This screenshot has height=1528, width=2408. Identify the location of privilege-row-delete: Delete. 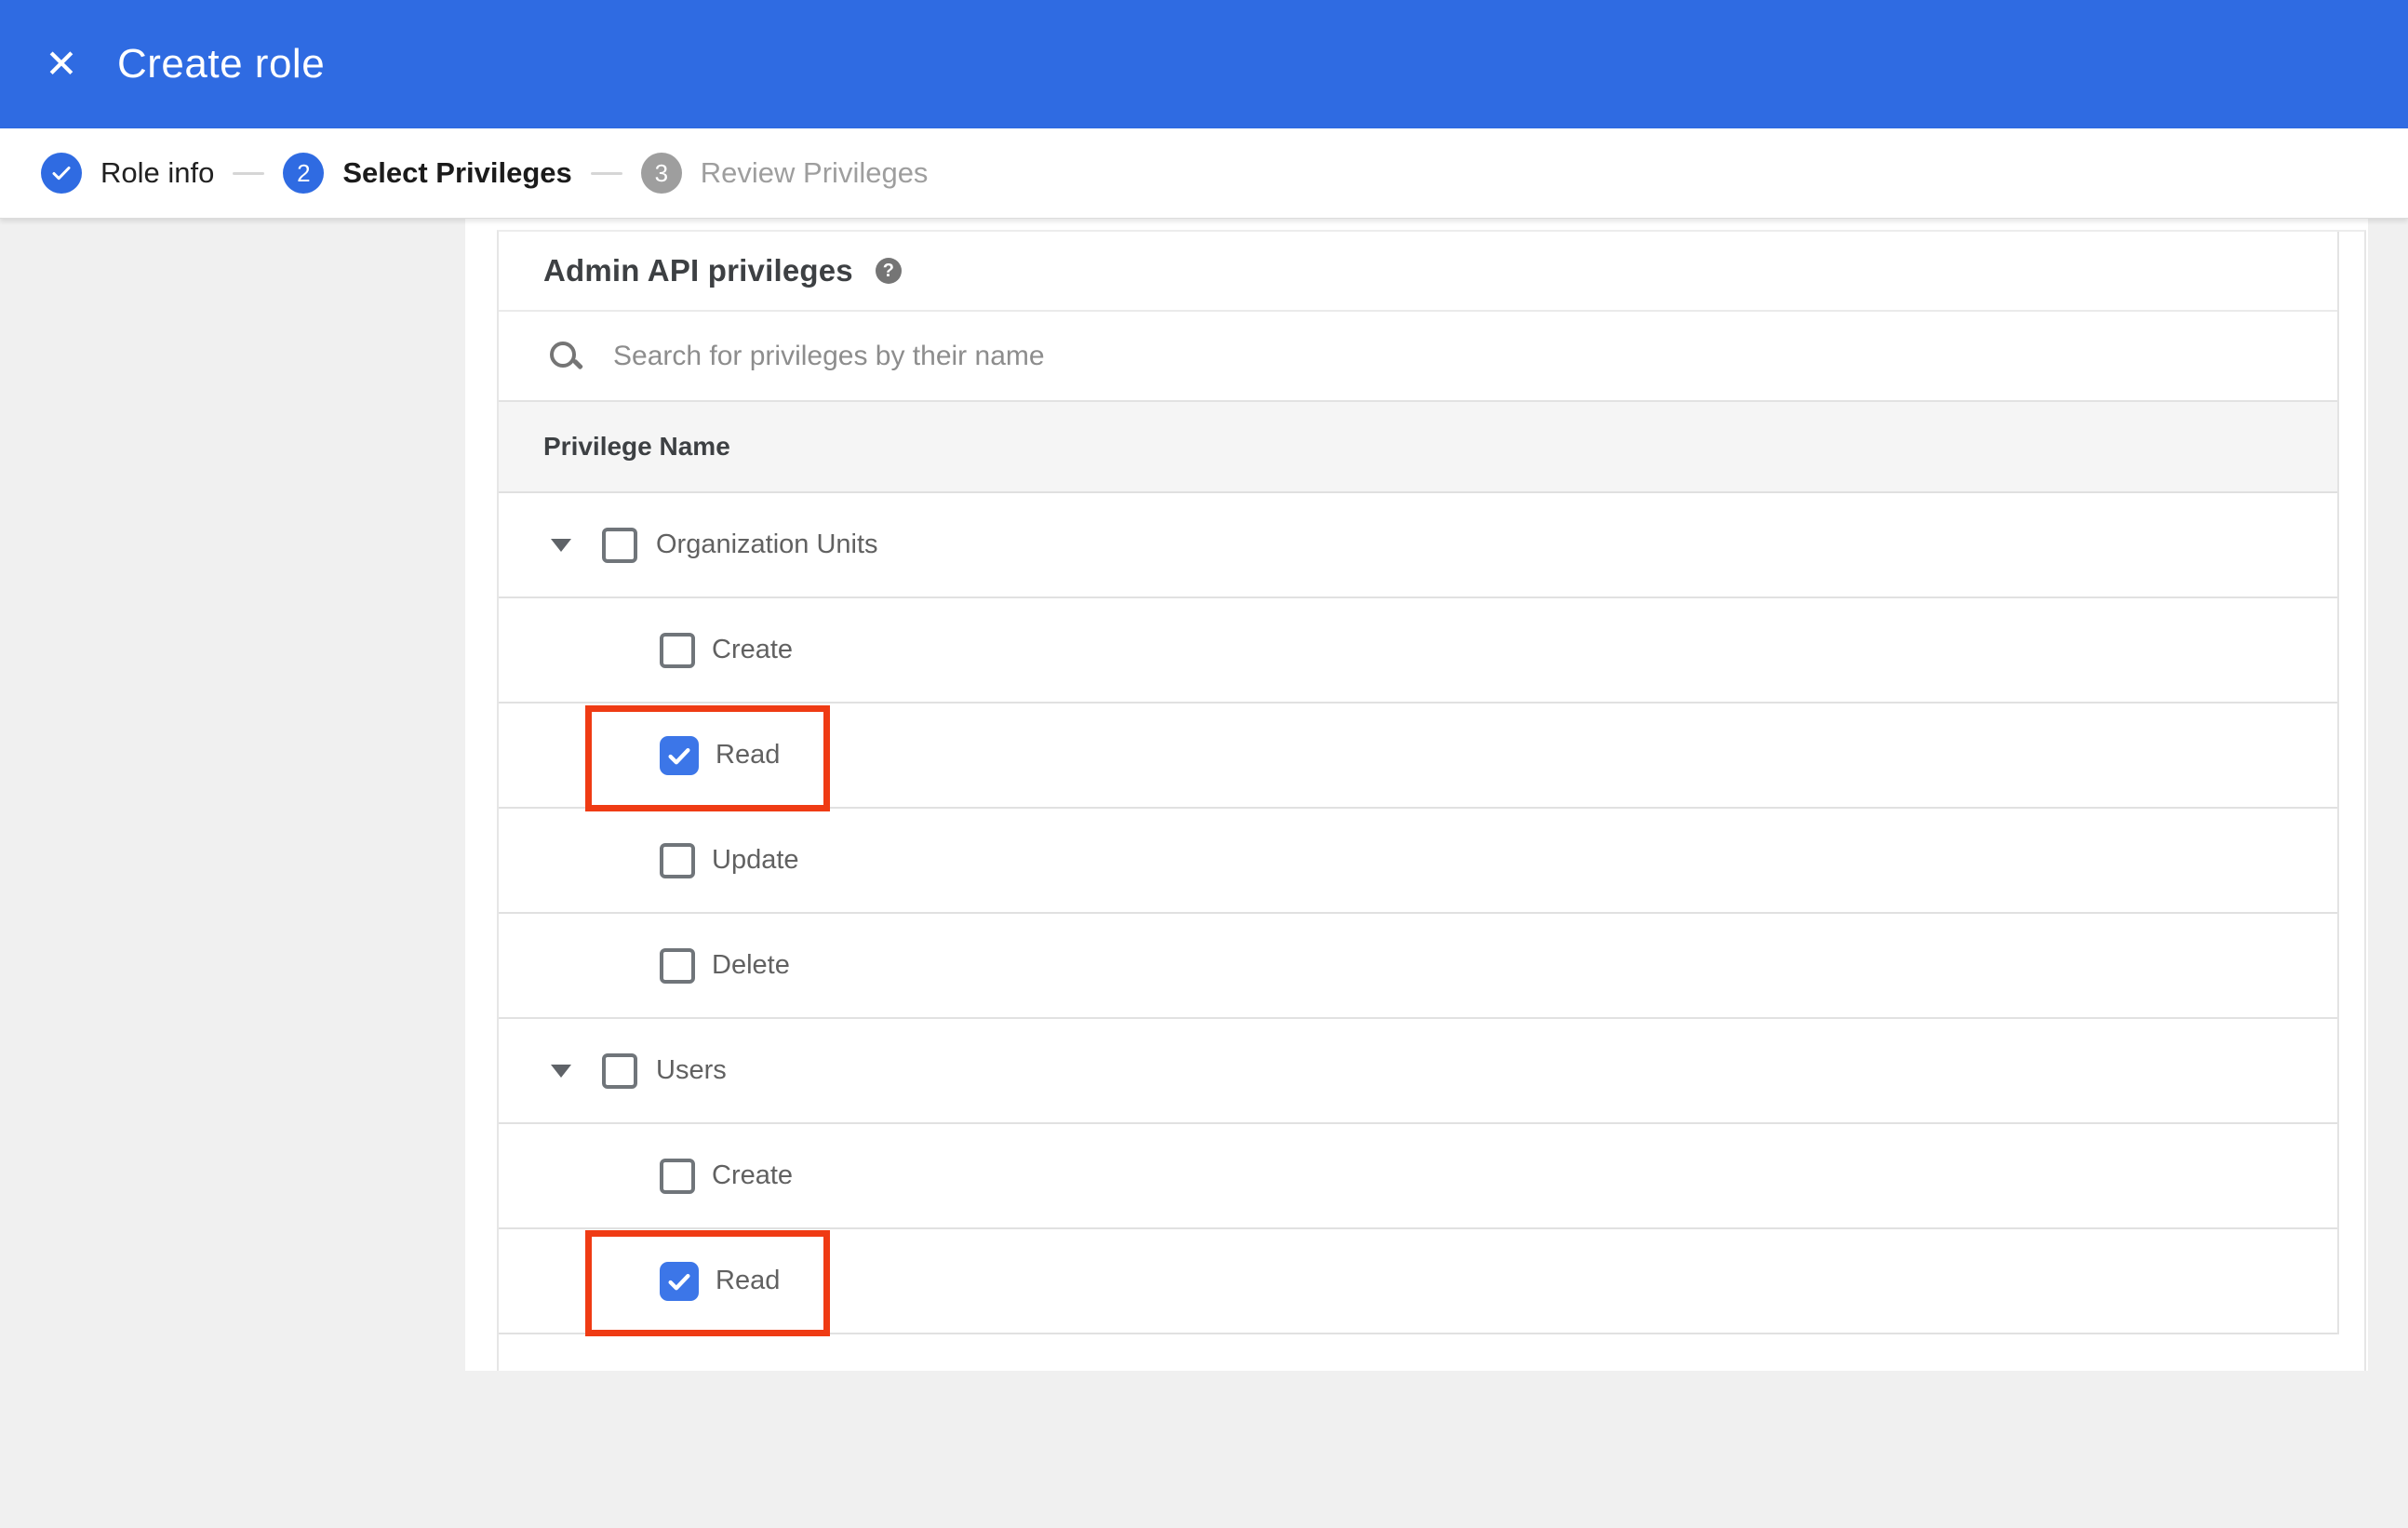
(1418, 967).